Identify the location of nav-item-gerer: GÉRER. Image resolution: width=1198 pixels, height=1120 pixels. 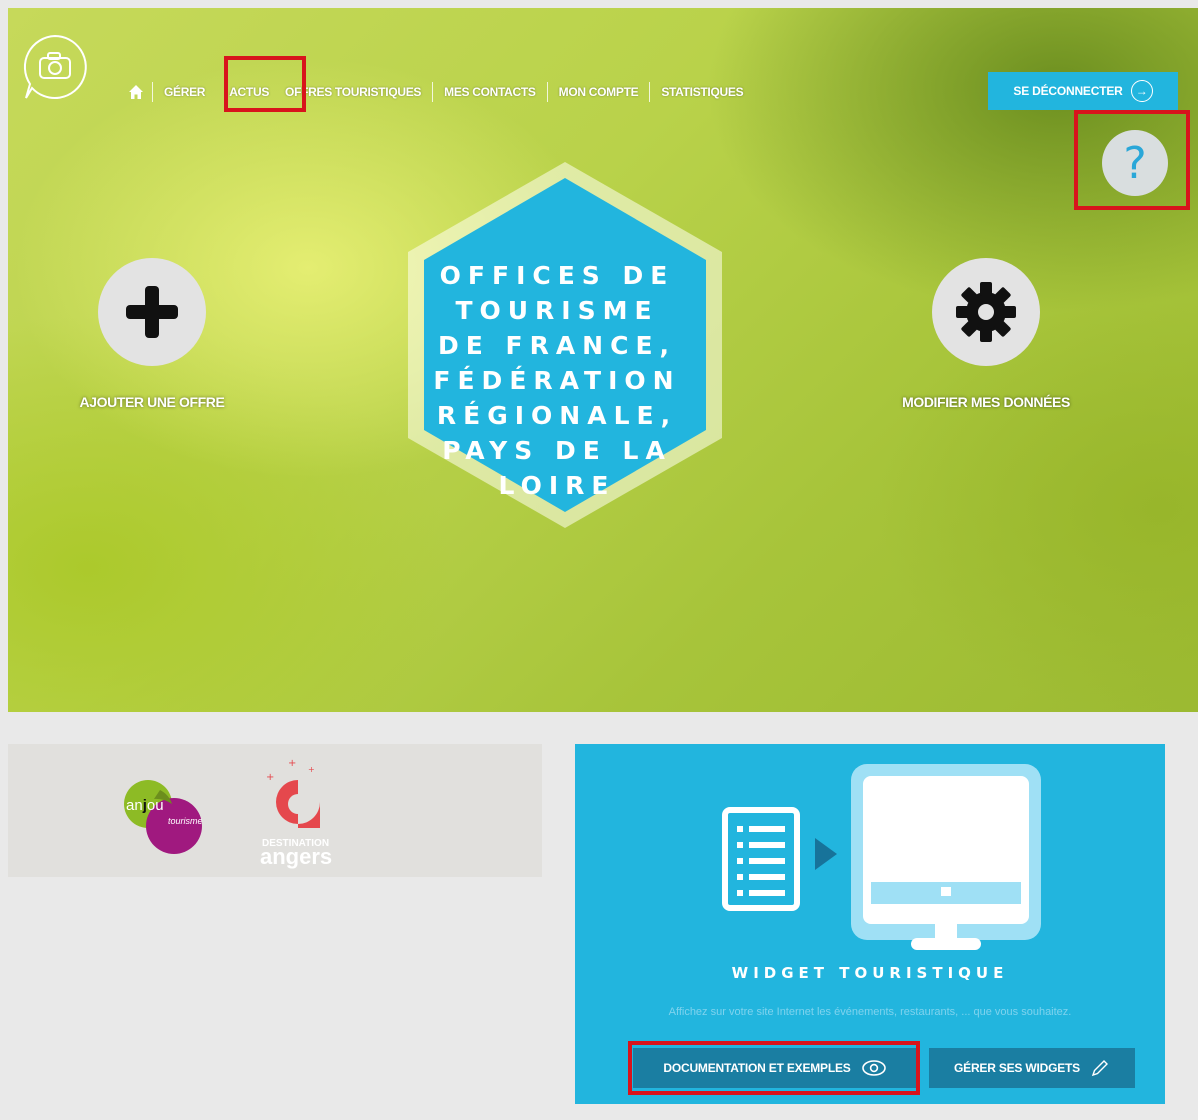
(184, 92).